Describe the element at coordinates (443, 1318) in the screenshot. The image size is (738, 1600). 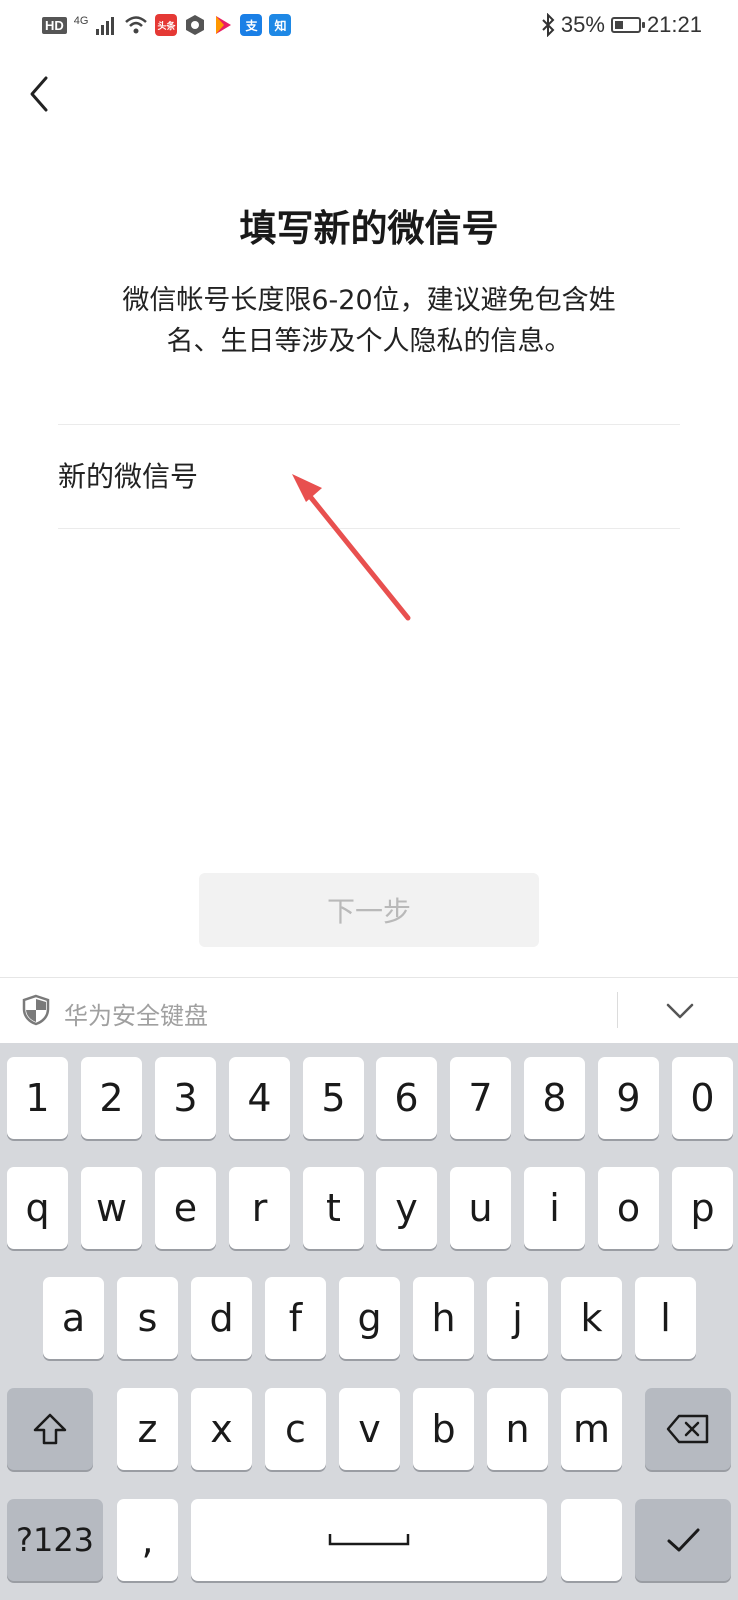
I see `key-h: h` at that location.